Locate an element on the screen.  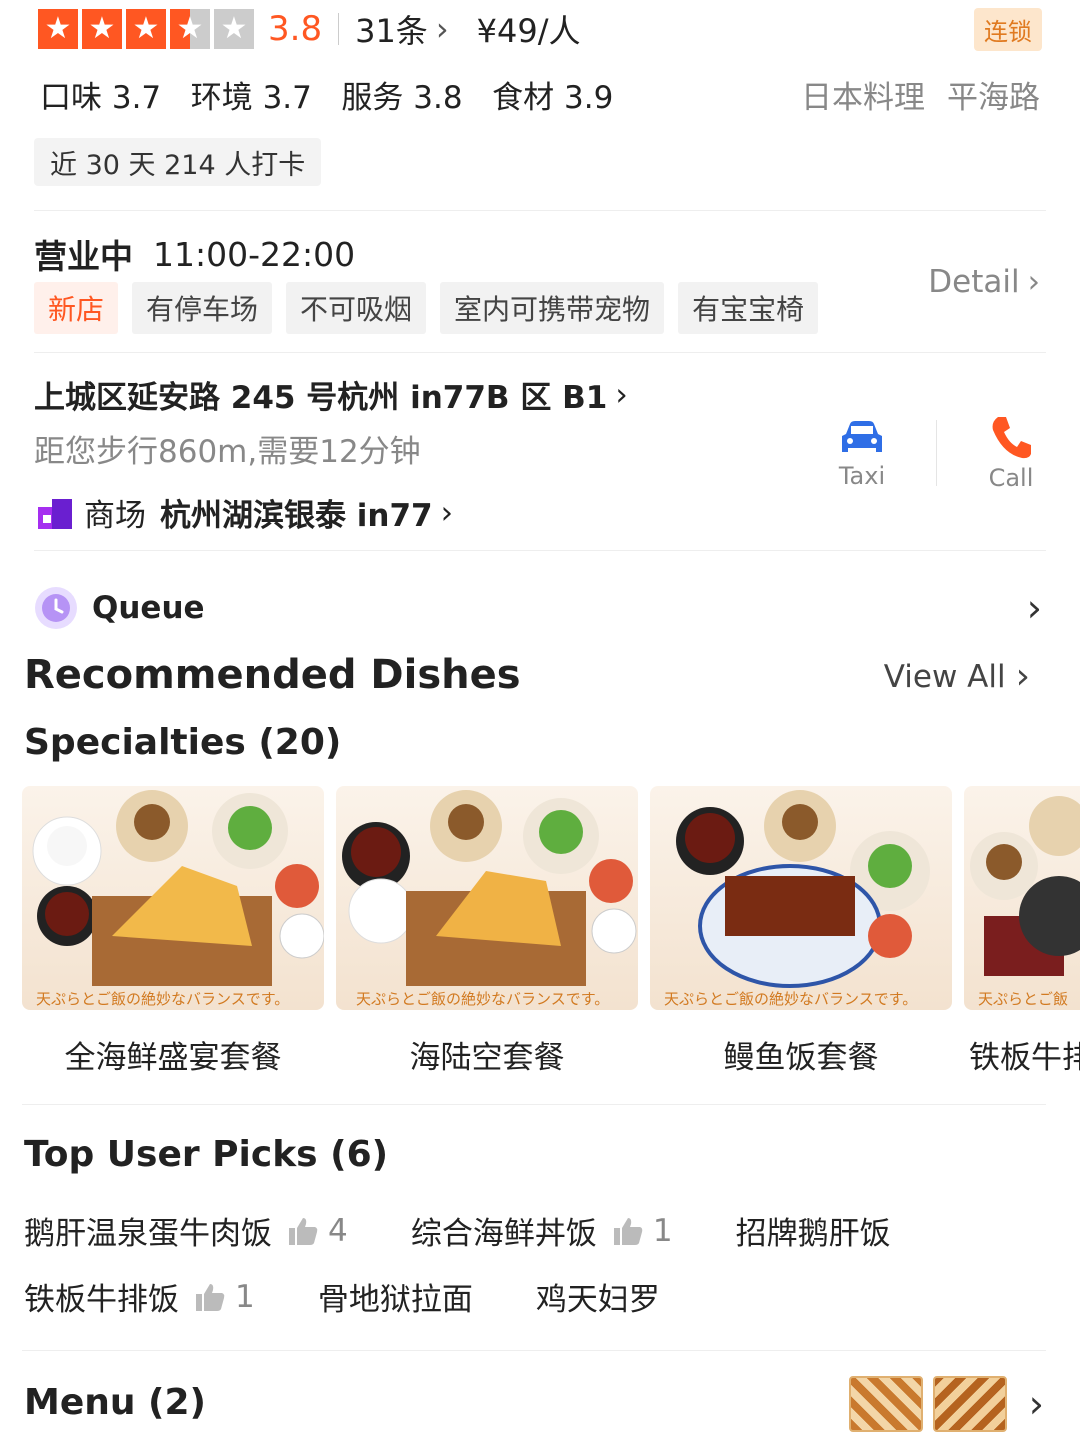
pick-name: 骨地狱拉面 is located at coordinates (395, 1300).